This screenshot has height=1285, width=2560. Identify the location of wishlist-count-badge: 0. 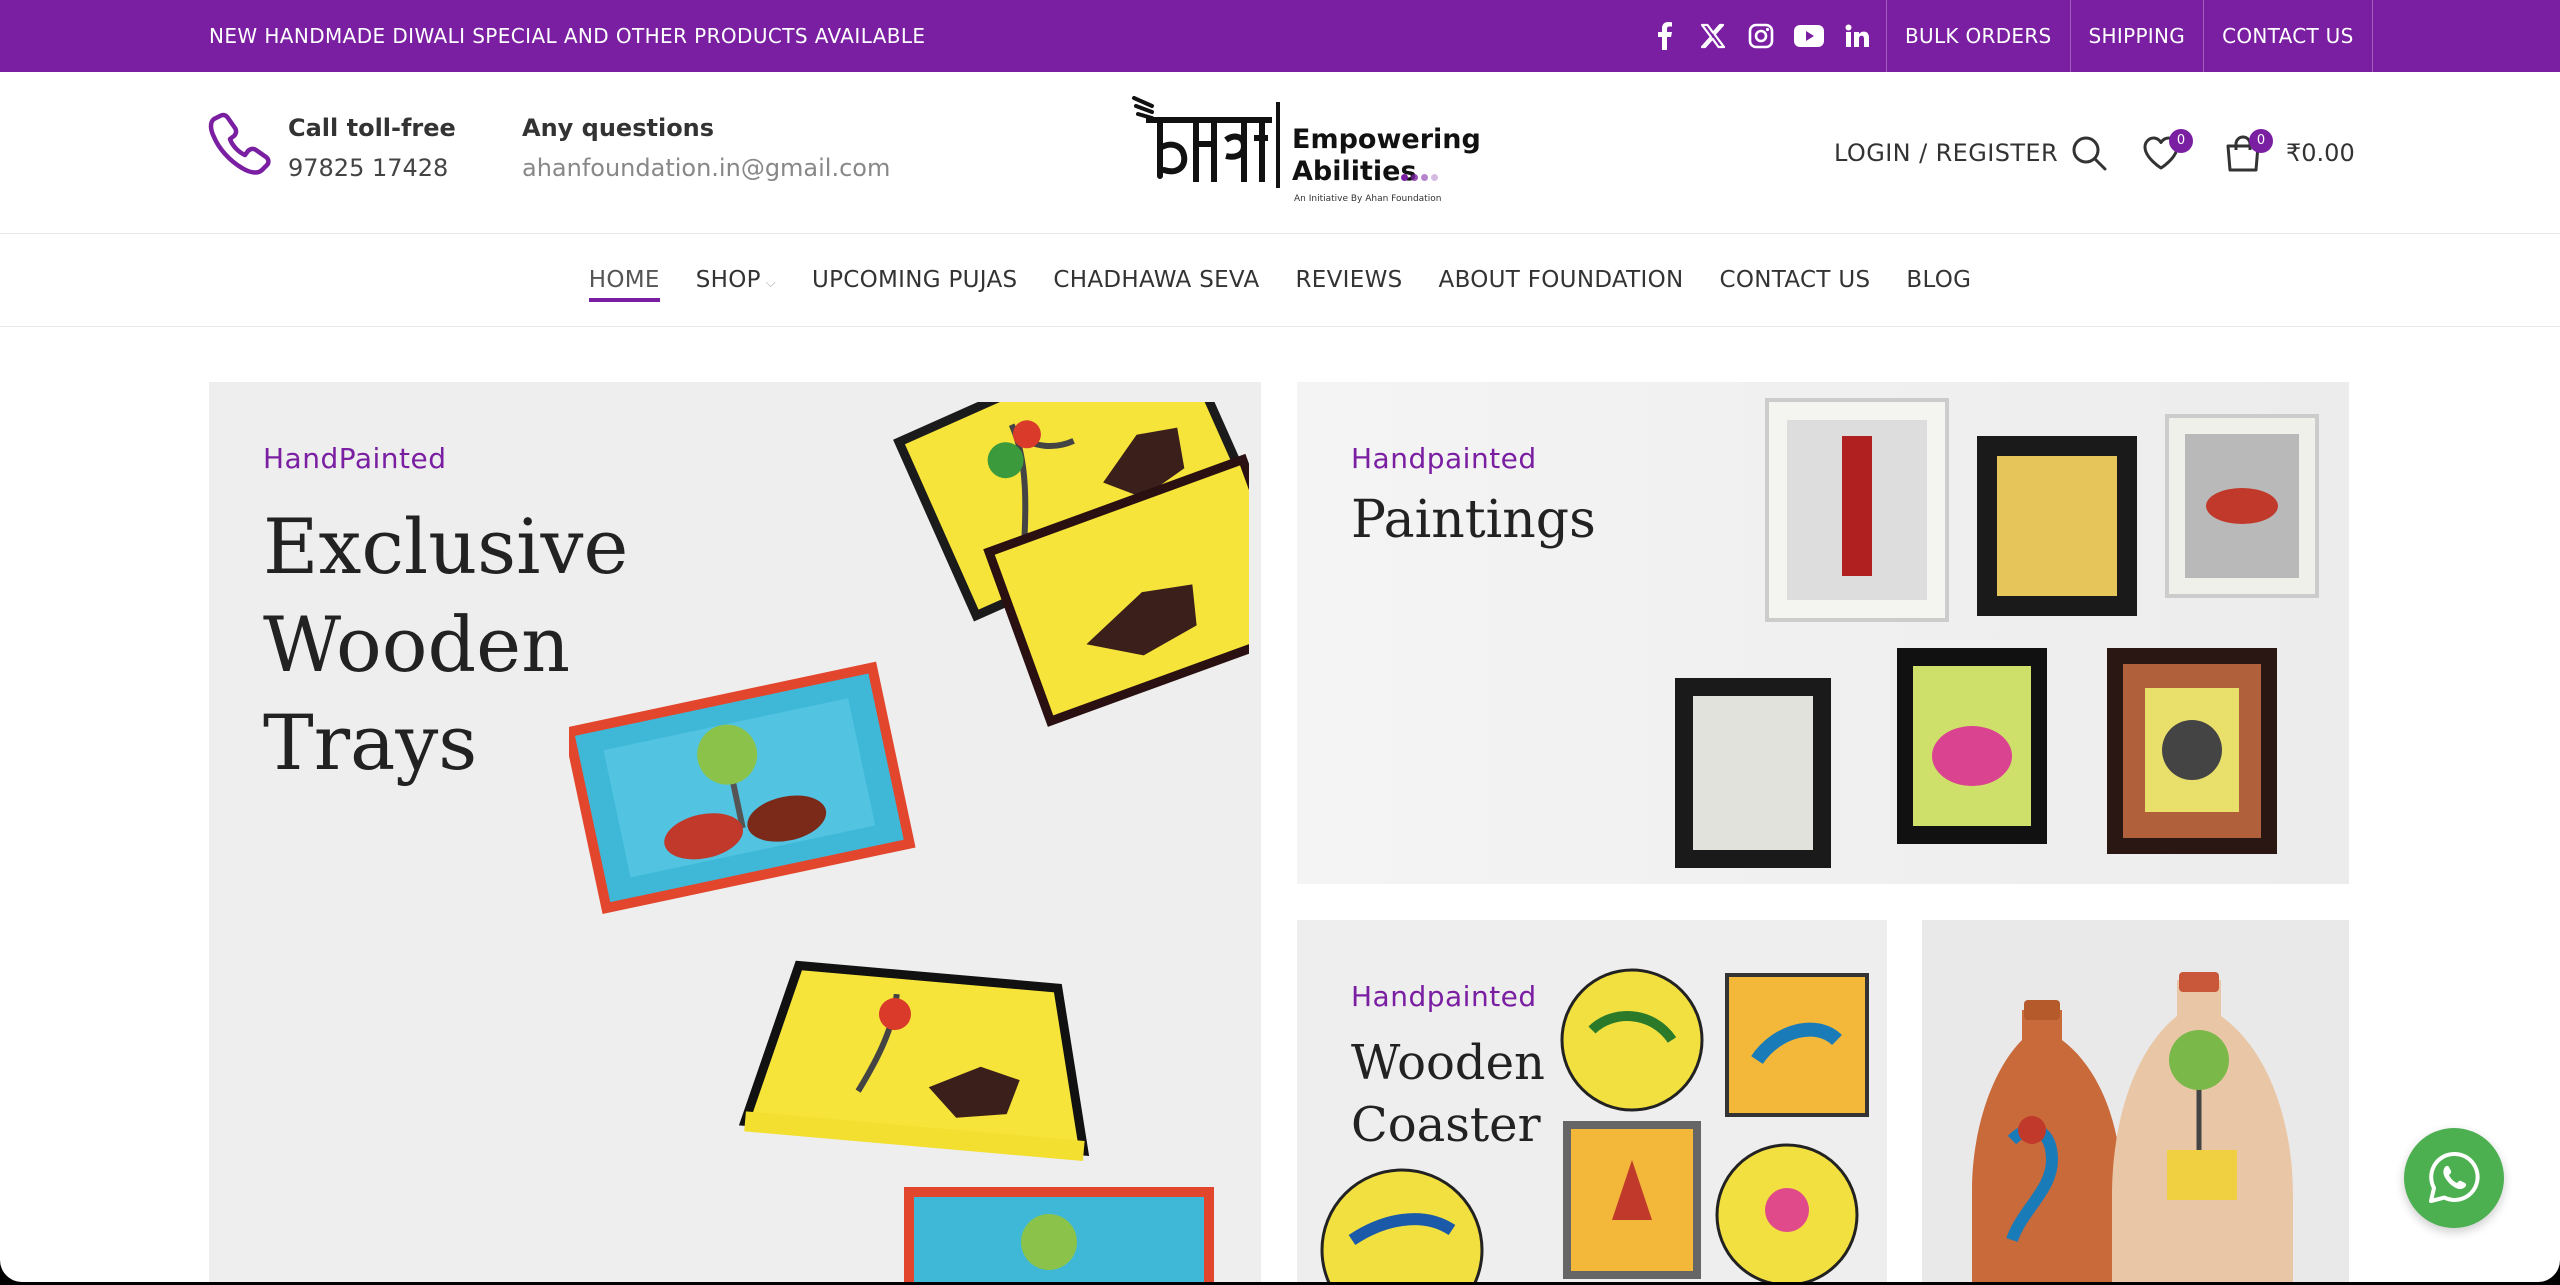
(2181, 141).